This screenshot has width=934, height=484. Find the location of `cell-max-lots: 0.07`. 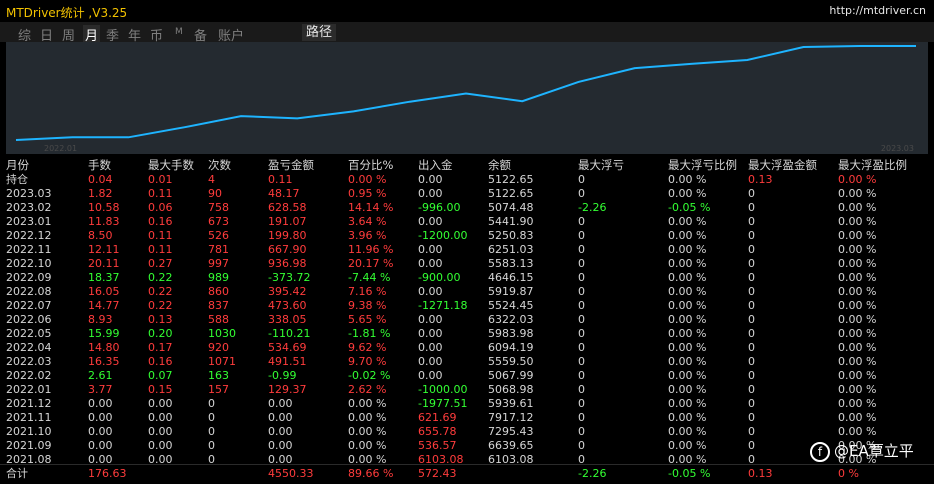

cell-max-lots: 0.07 is located at coordinates (160, 375).